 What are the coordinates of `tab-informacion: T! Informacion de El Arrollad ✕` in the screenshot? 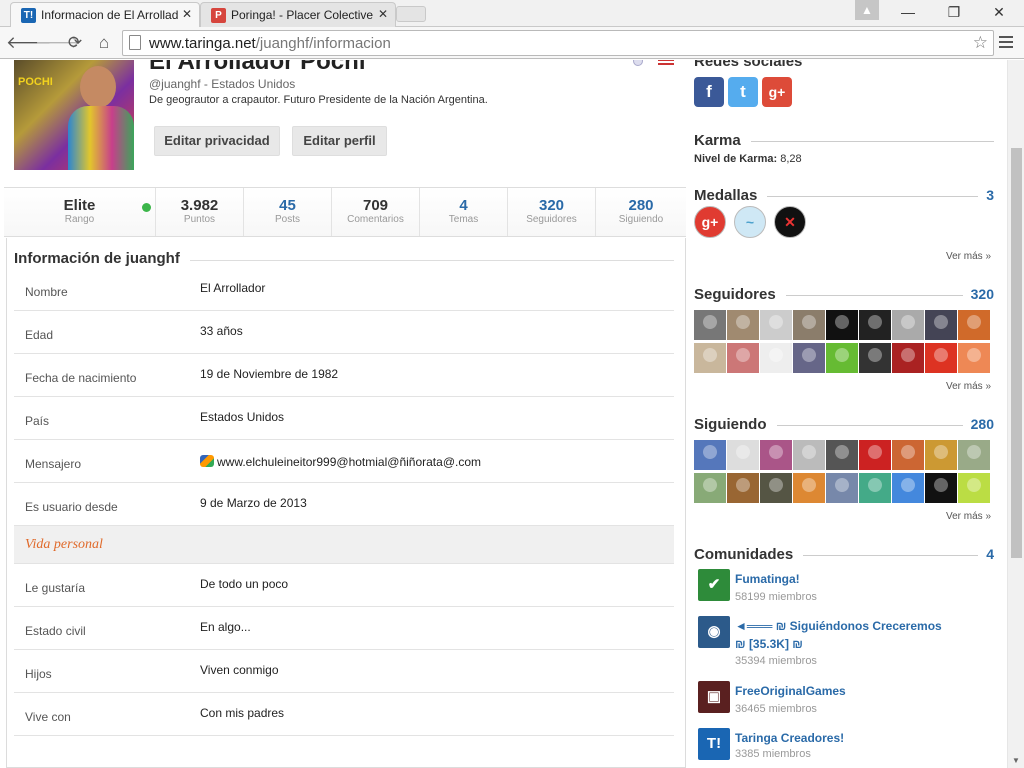 It's located at (105, 14).